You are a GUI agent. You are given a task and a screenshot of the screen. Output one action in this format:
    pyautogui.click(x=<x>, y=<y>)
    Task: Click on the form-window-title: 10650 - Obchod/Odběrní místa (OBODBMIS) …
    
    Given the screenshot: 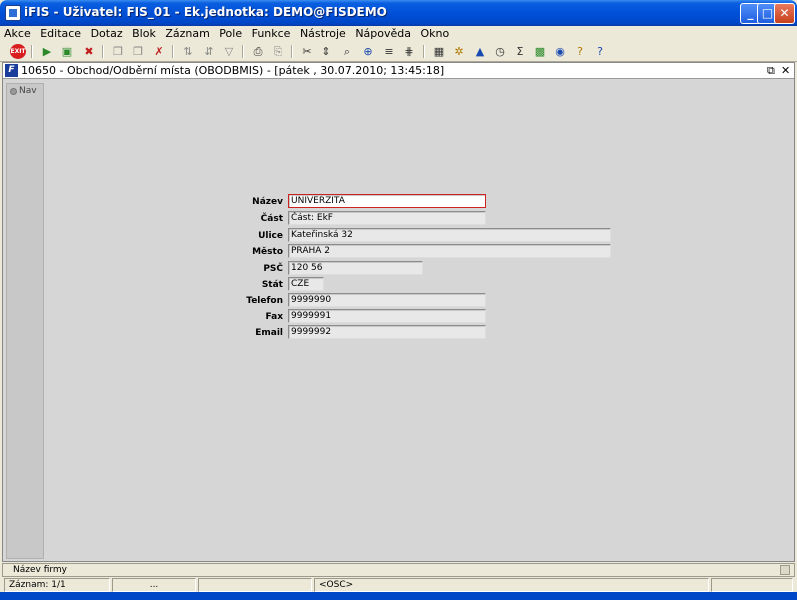 What is the action you would take?
    pyautogui.click(x=233, y=70)
    